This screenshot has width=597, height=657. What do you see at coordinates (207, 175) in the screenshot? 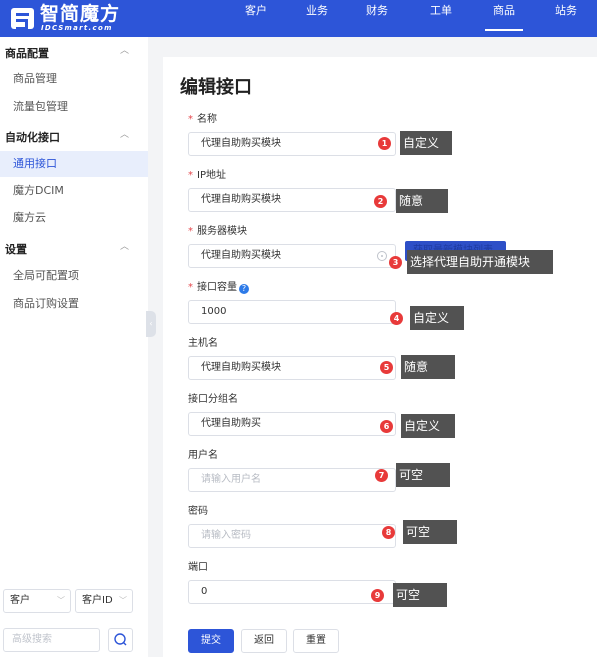
I see `ip-label: * IP地址` at bounding box center [207, 175].